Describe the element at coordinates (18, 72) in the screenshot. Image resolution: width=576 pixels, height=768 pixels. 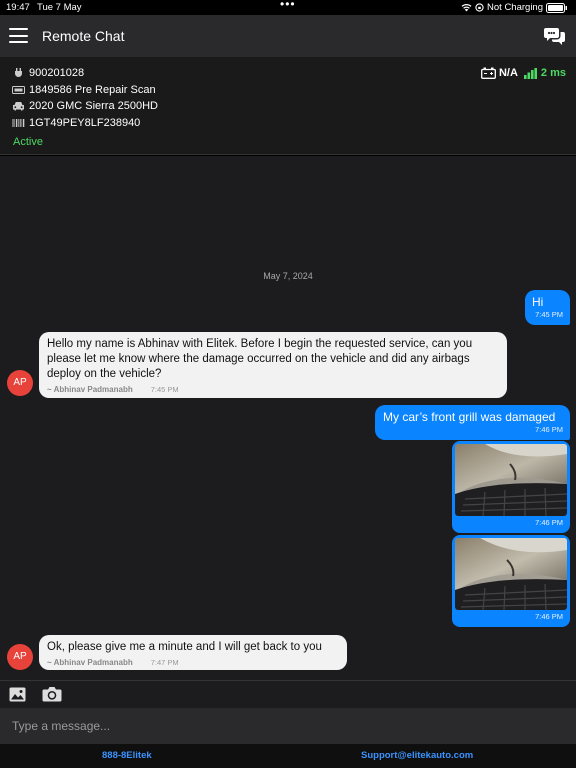
I see `plug-icon` at that location.